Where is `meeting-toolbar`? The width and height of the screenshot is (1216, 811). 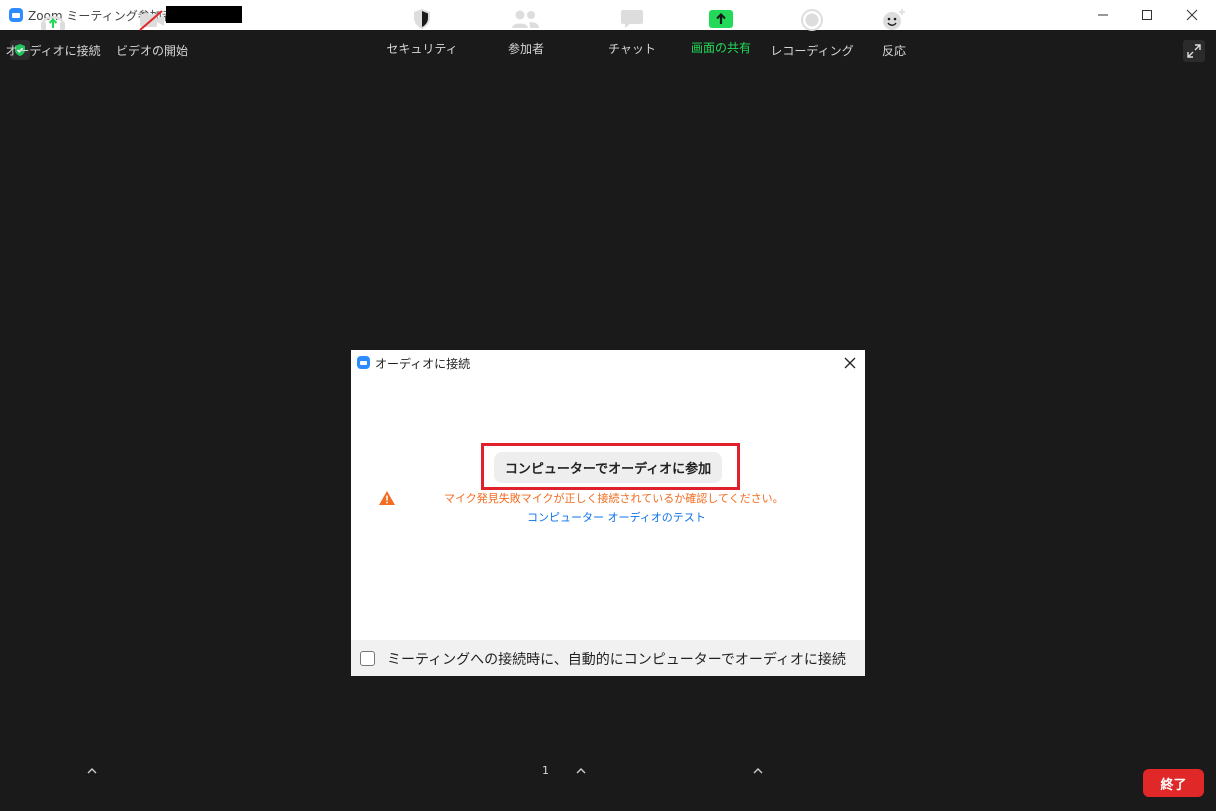
meeting-toolbar is located at coordinates (608, 781).